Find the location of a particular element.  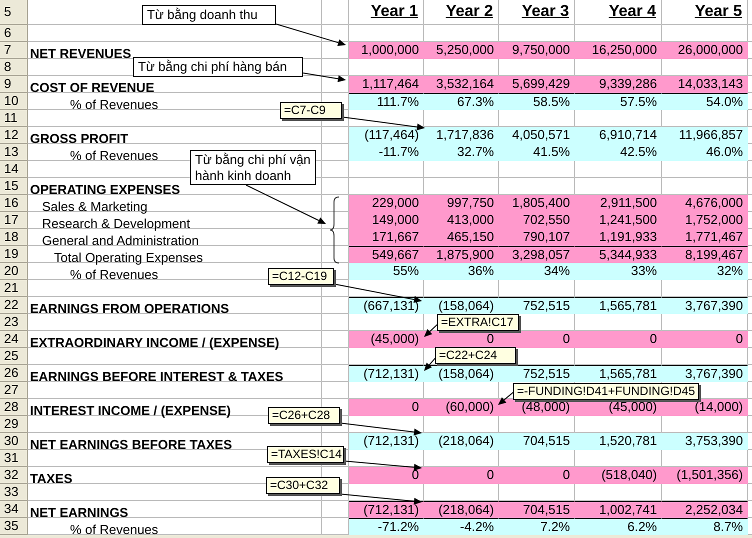

formula-tooltip: =C22+C24 is located at coordinates (475, 355).